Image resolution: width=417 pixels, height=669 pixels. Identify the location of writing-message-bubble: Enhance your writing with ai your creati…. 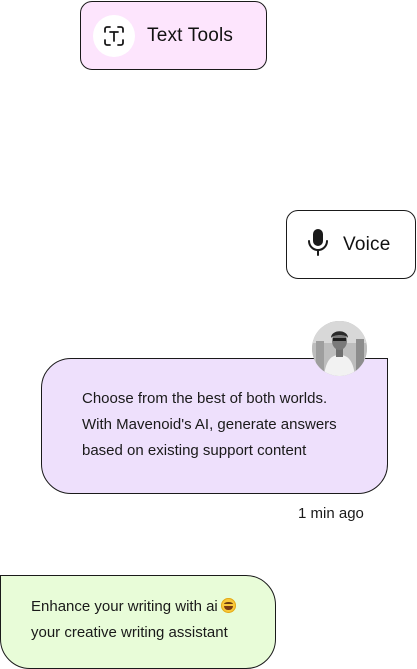
(138, 622).